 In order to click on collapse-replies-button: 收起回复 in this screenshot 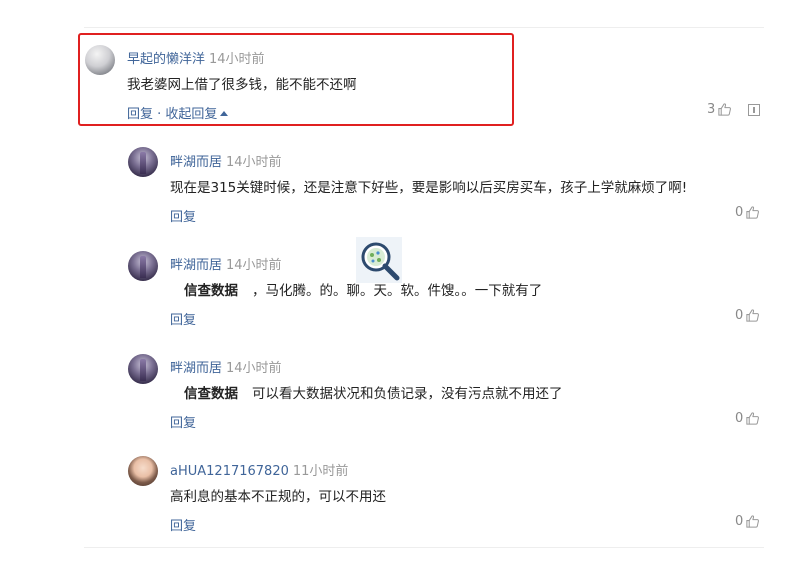, I will do `click(197, 114)`.